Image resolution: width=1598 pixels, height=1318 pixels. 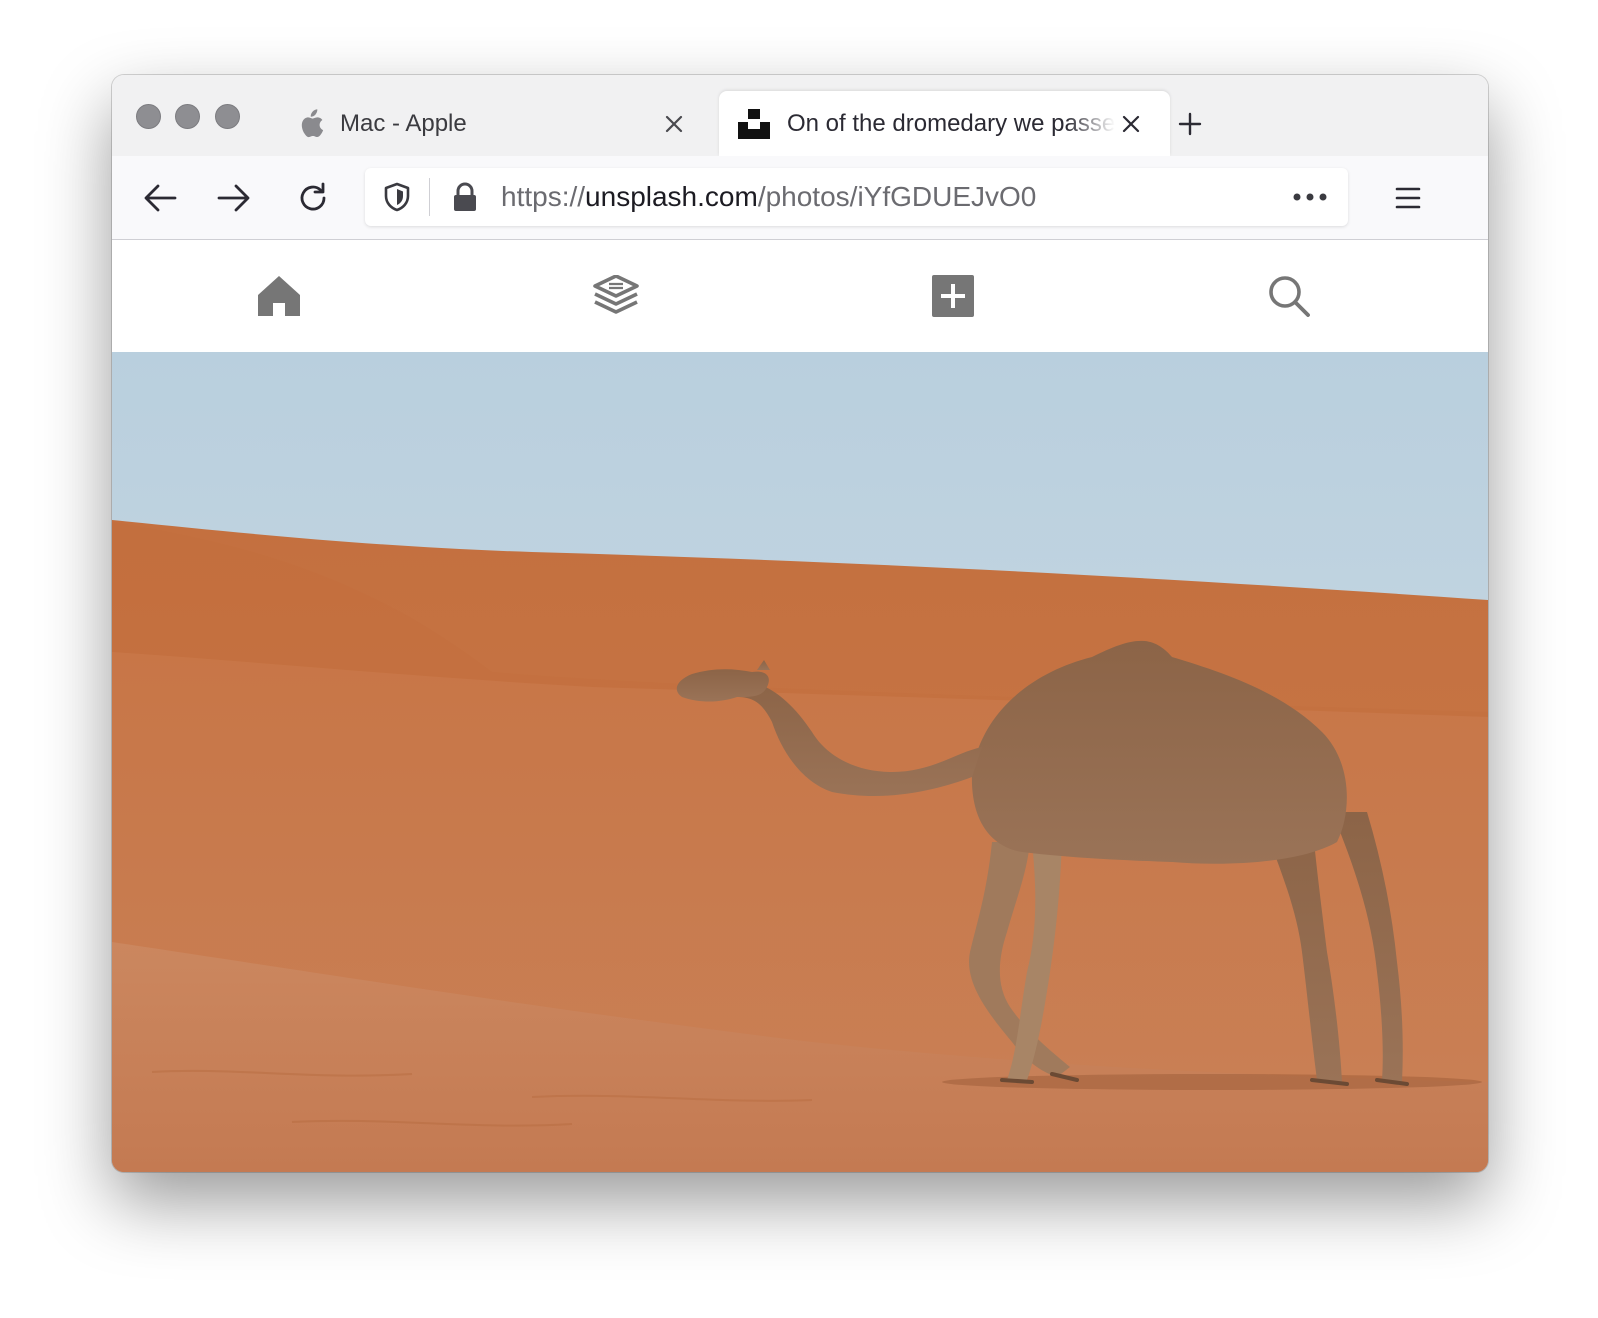 What do you see at coordinates (160, 198) in the screenshot?
I see `back-arrow-icon` at bounding box center [160, 198].